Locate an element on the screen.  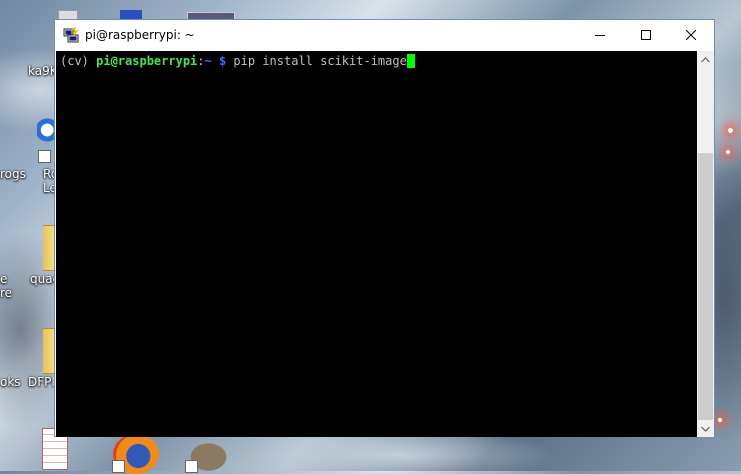
prompt-path: ~ $ is located at coordinates (215, 61).